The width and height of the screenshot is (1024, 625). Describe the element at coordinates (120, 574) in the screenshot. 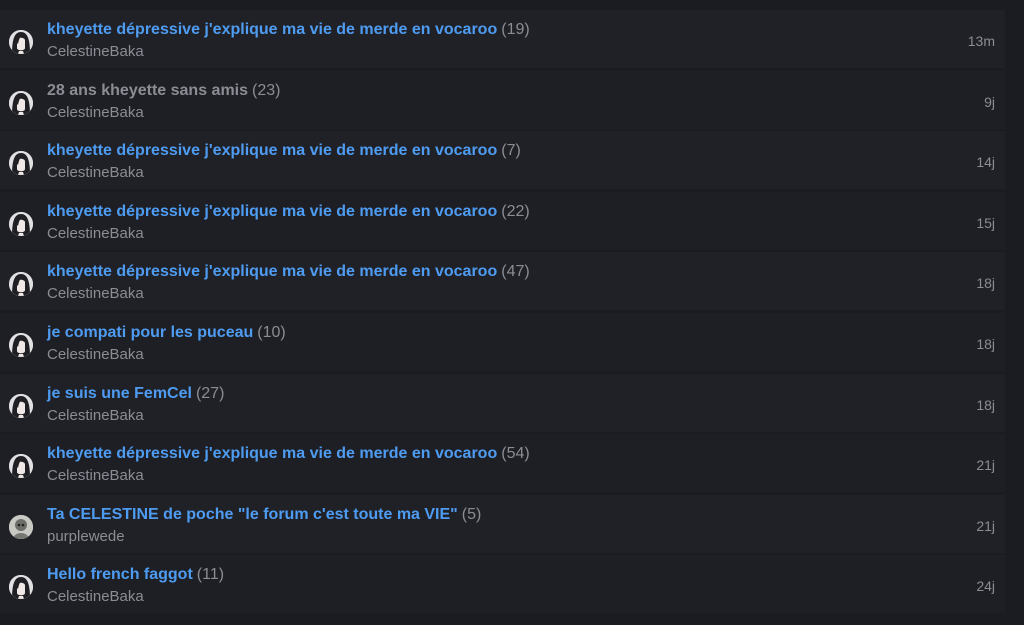

I see `topic-title-link: Hello french faggot` at that location.